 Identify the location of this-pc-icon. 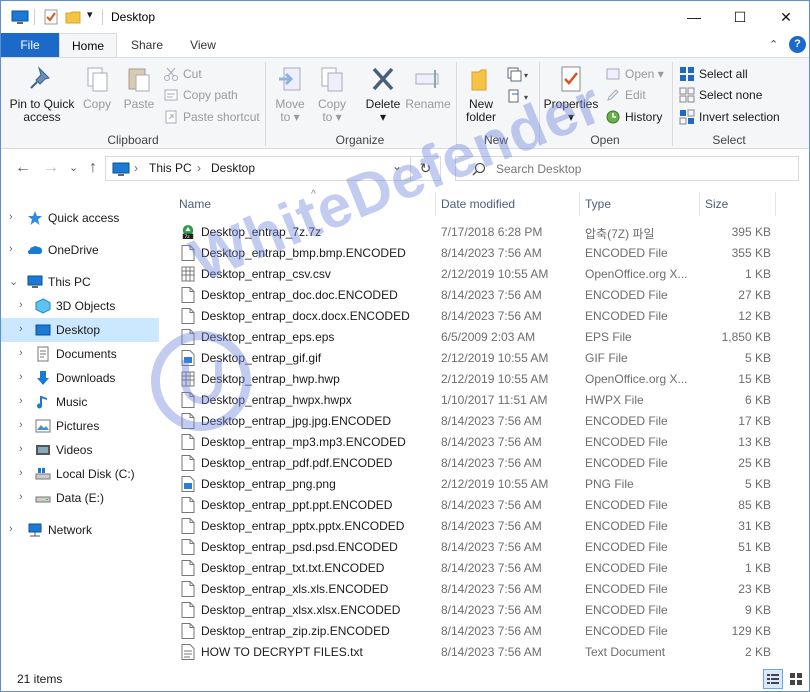
(20, 17).